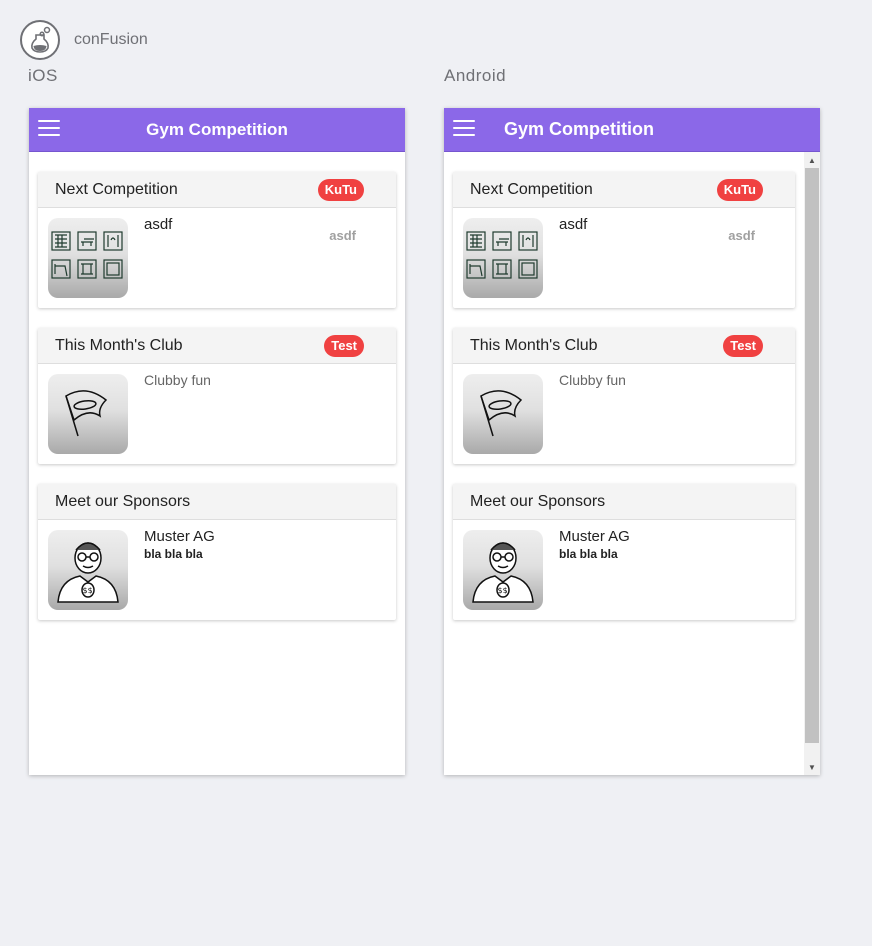 This screenshot has width=872, height=946. I want to click on flask-logo-icon, so click(40, 40).